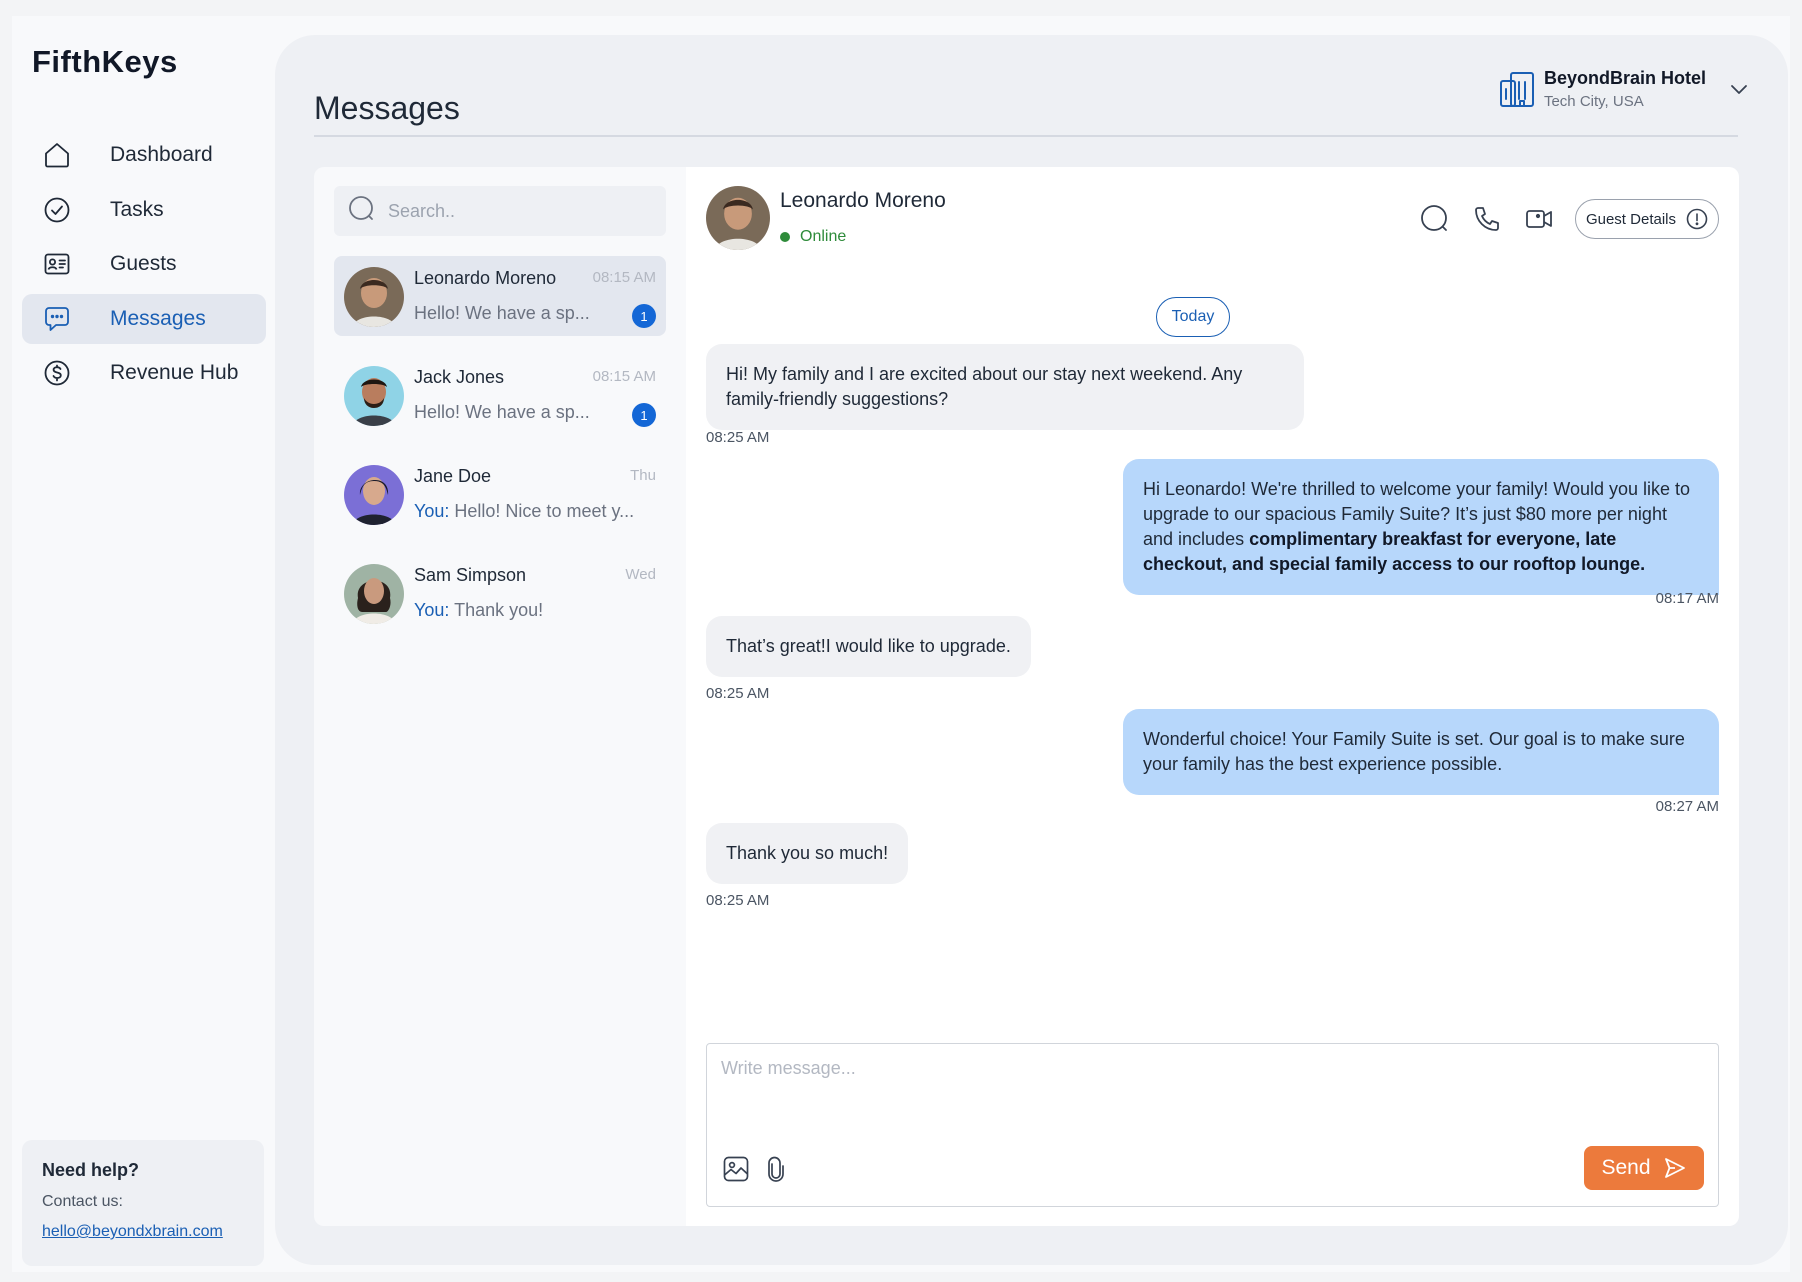  I want to click on online-dot, so click(785, 237).